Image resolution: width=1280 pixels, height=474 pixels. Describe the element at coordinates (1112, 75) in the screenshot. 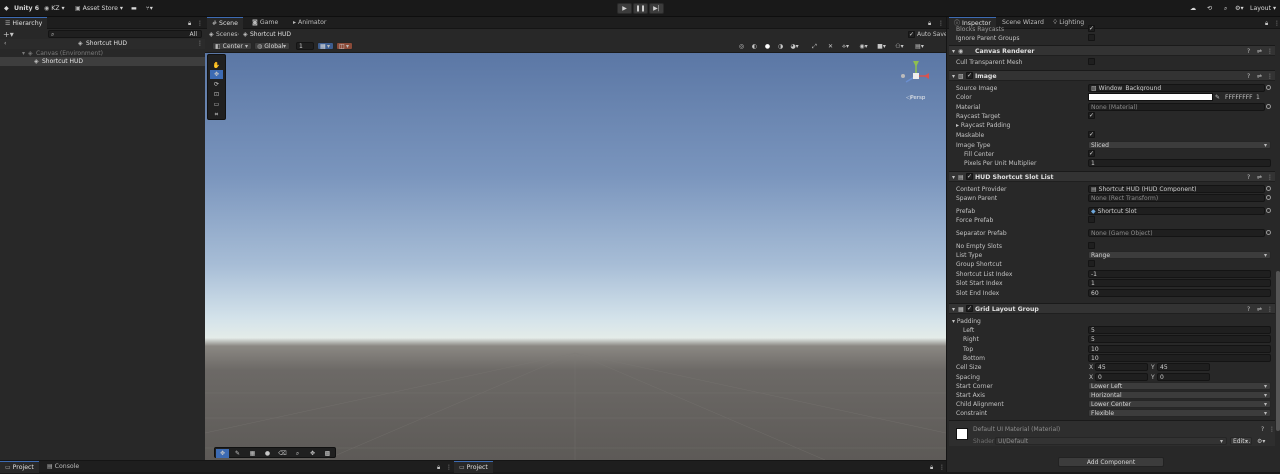

I see `image-header: ▾ ▧ ✓ Image ? ⇌ ⋮` at that location.